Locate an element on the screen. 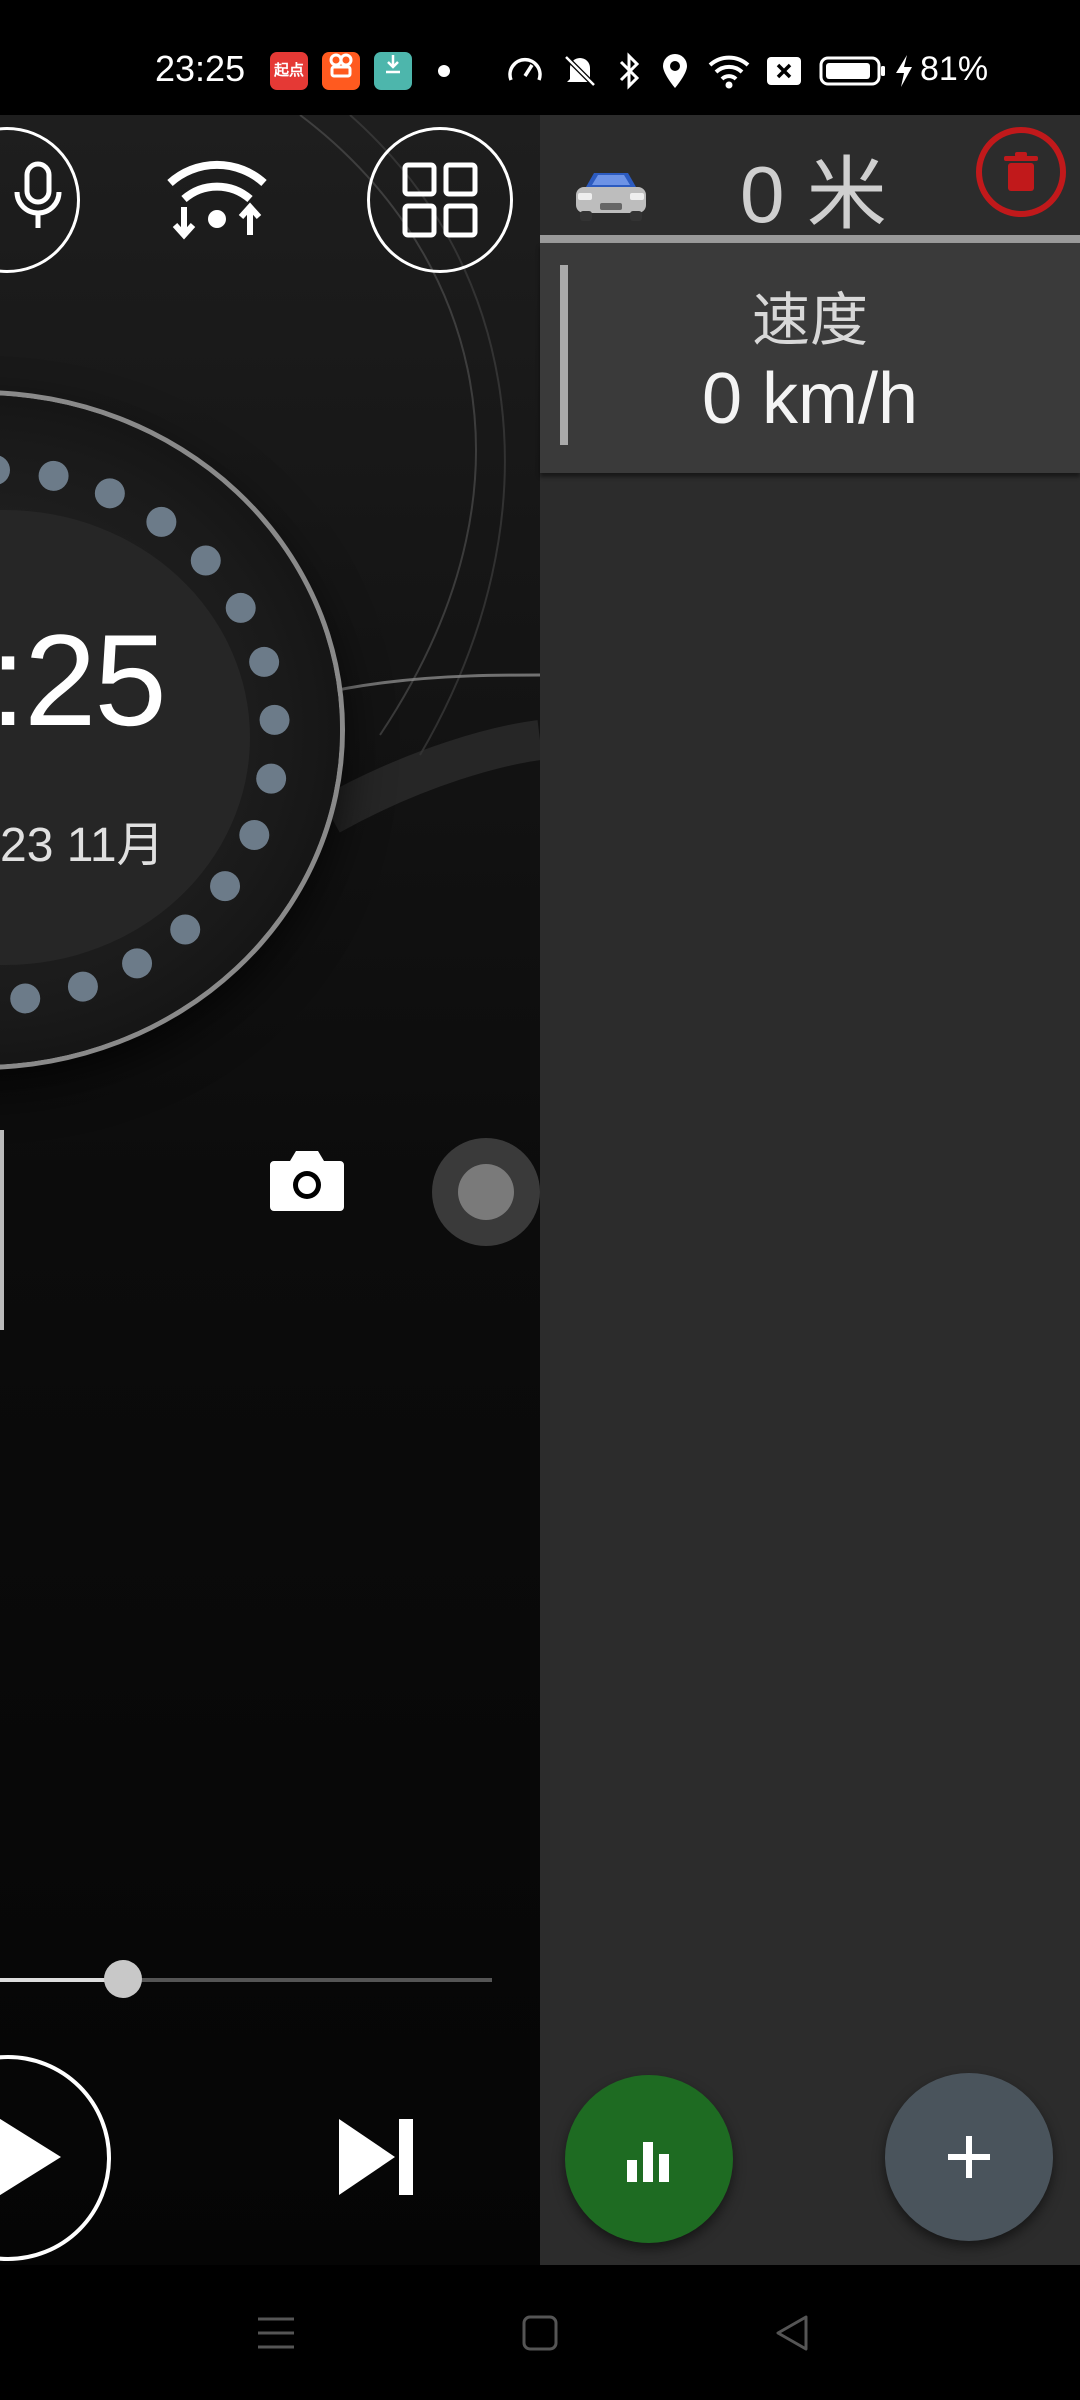  menu-icon is located at coordinates (276, 2332).